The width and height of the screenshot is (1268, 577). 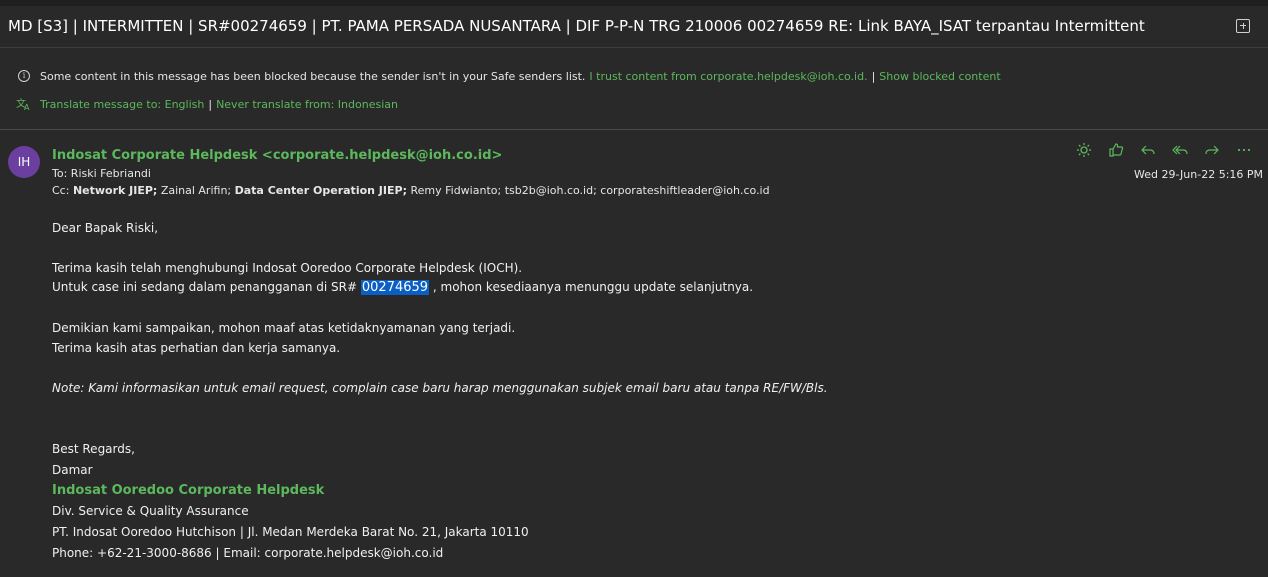 I want to click on more-icon, so click(x=1244, y=152).